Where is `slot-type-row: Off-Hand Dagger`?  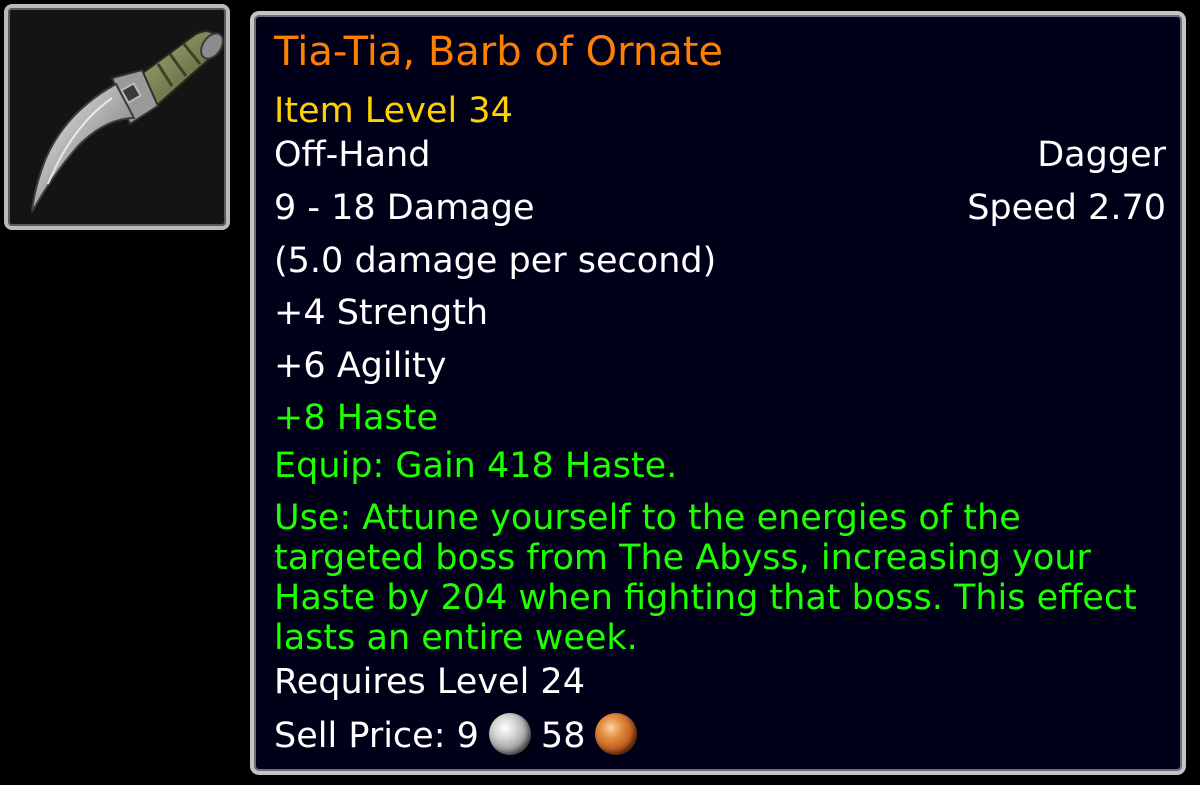 slot-type-row: Off-Hand Dagger is located at coordinates (720, 155).